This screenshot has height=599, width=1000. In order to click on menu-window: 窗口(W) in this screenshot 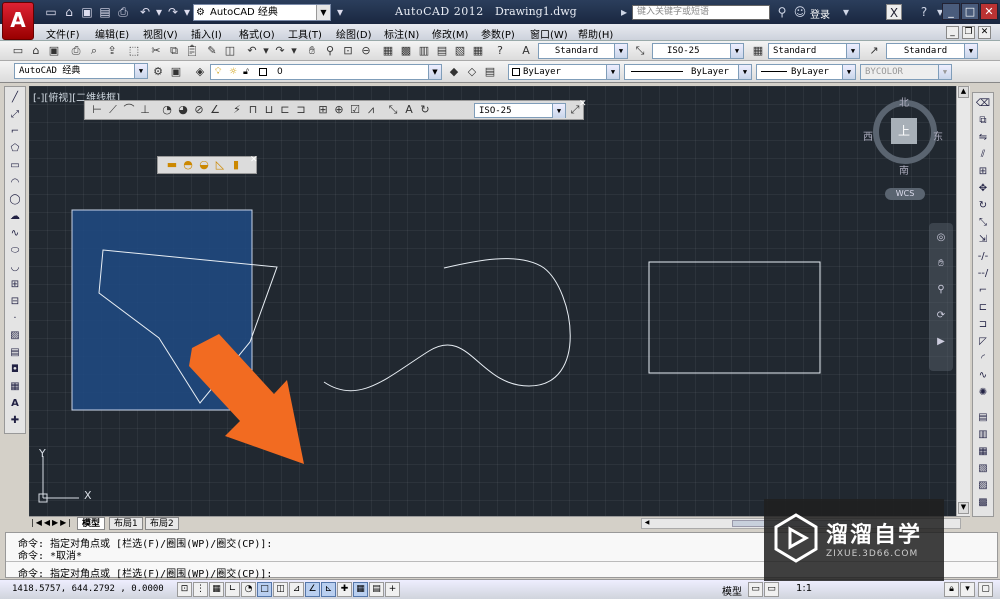, I will do `click(549, 33)`.